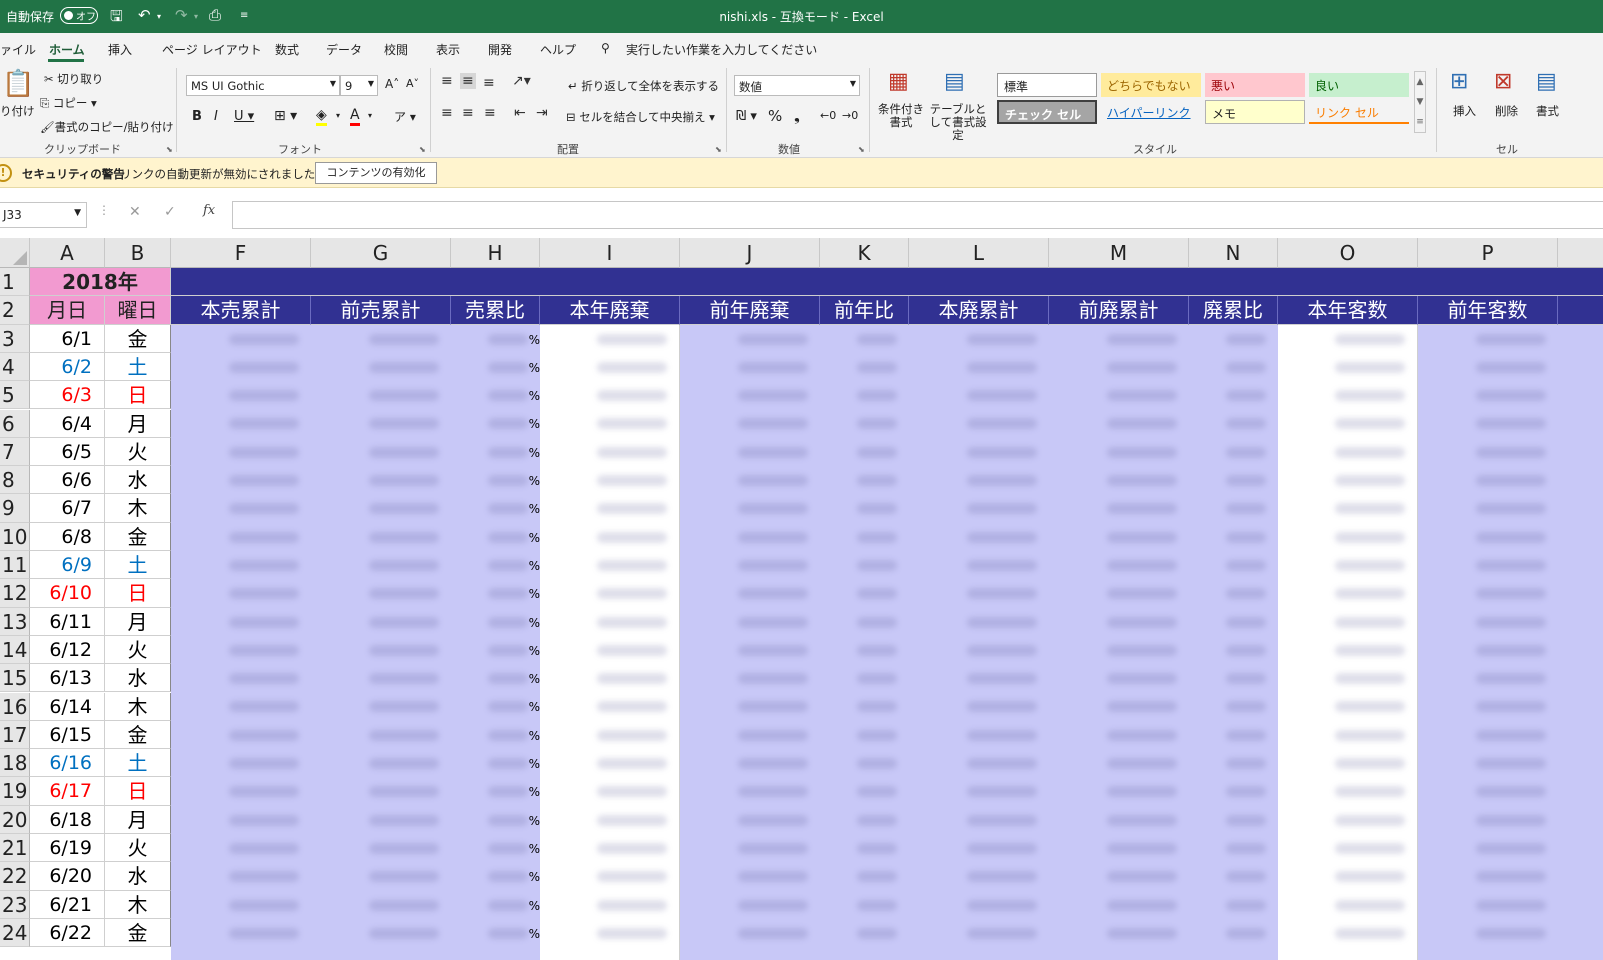  Describe the element at coordinates (15, 593) in the screenshot. I see `row-header: 12` at that location.